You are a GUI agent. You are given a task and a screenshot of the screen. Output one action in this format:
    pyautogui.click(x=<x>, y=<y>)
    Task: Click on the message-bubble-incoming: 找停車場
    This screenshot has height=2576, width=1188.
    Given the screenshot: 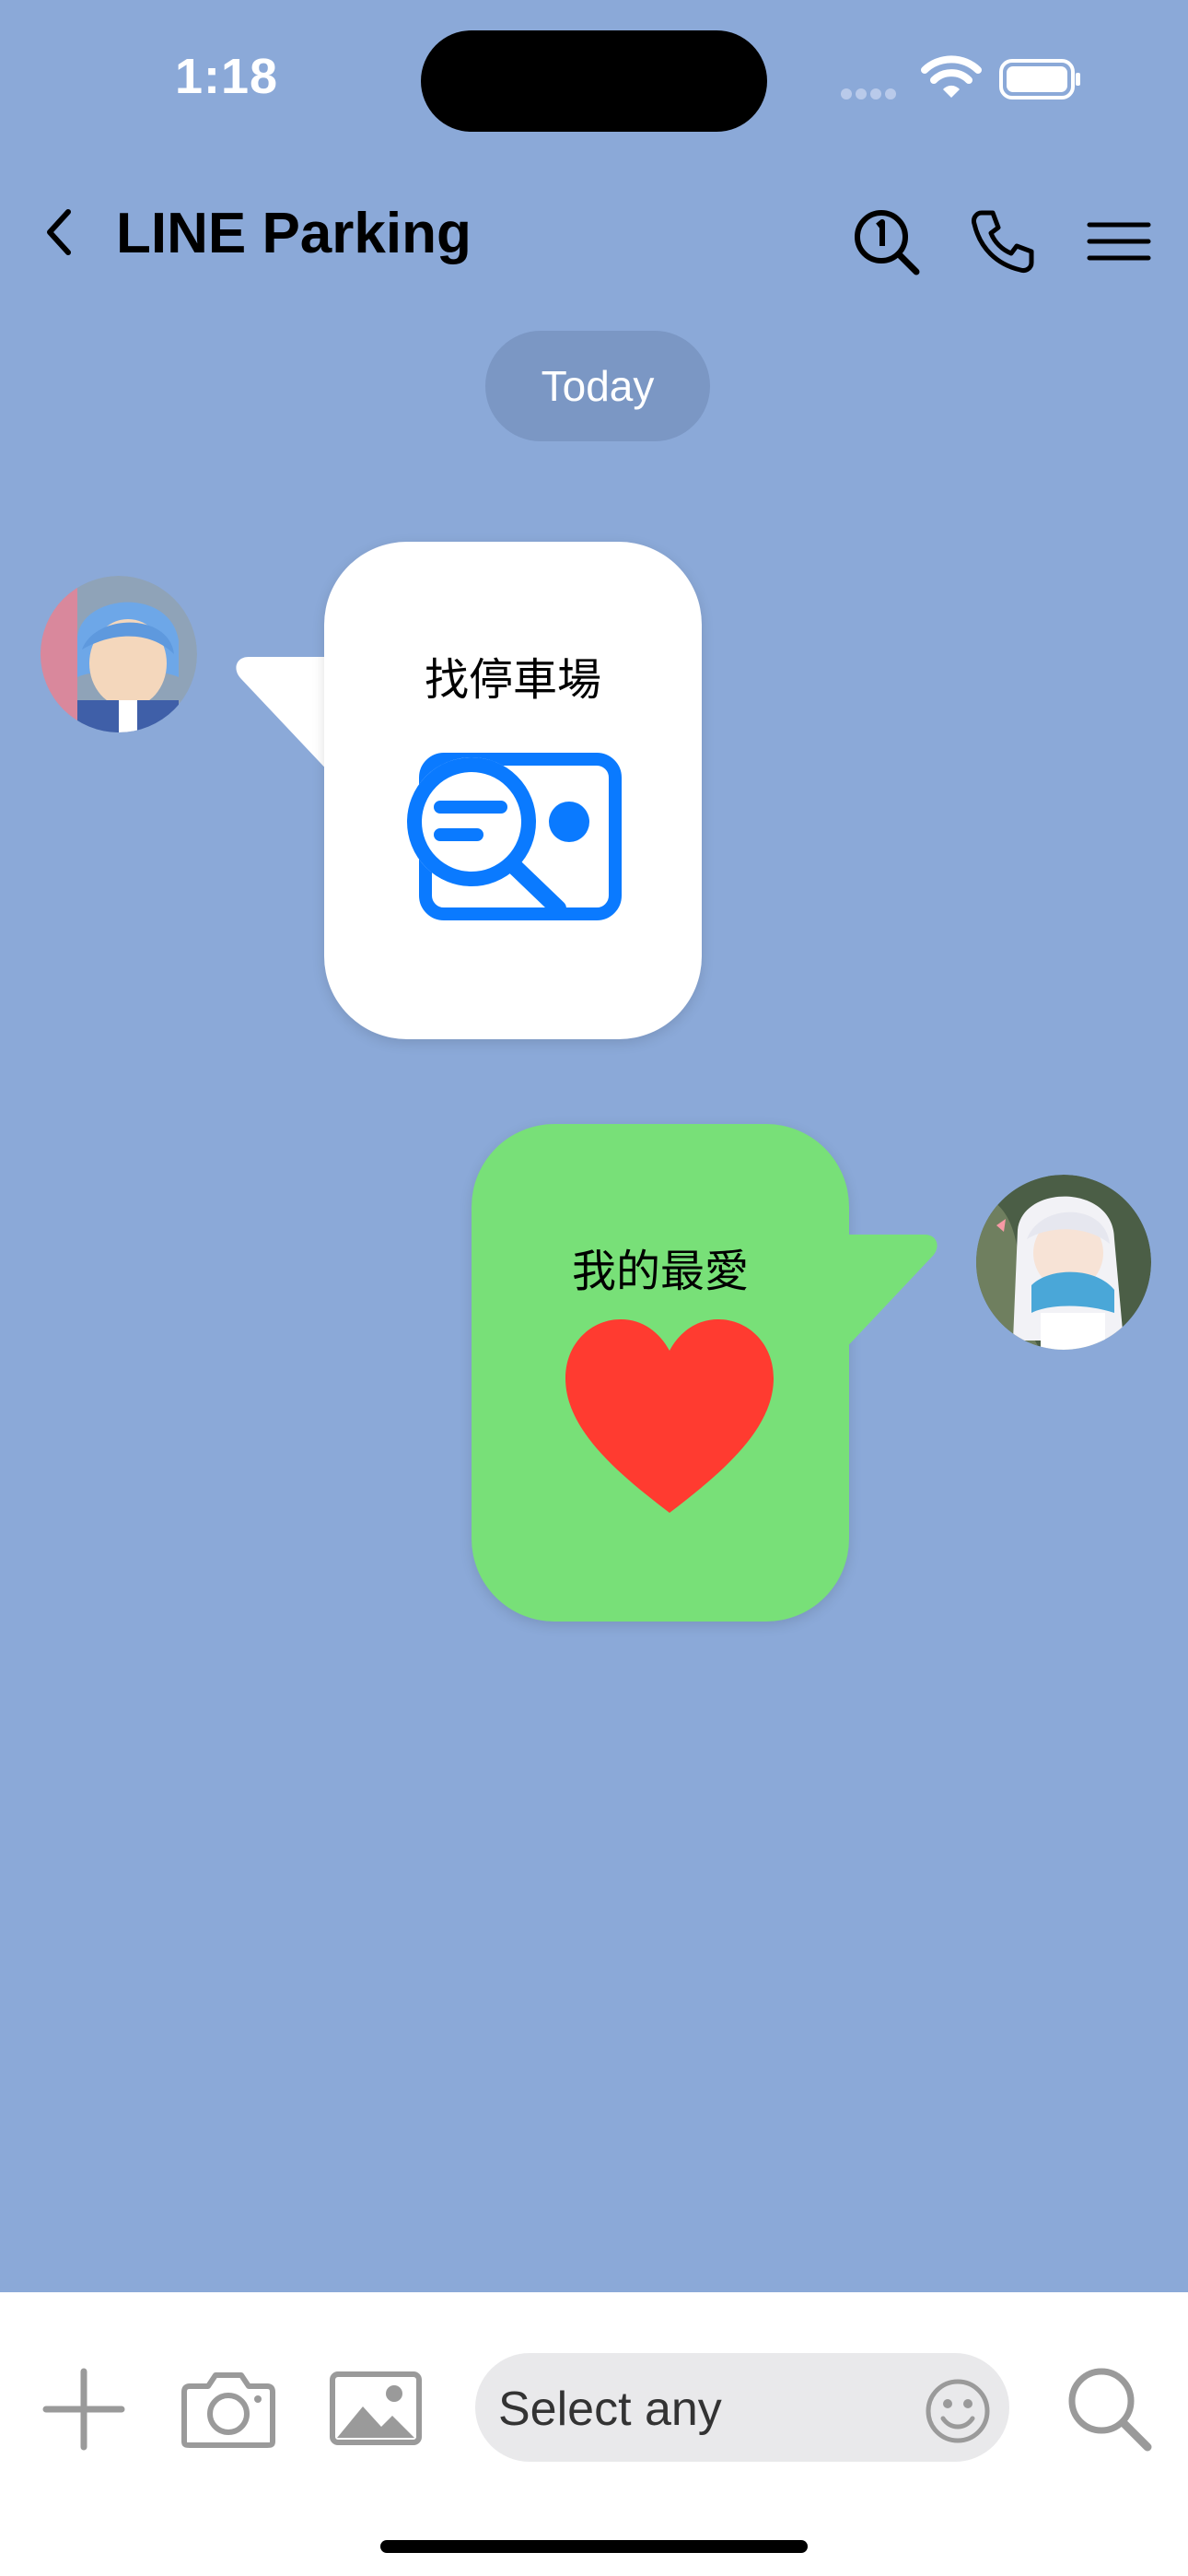 What is the action you would take?
    pyautogui.click(x=467, y=790)
    